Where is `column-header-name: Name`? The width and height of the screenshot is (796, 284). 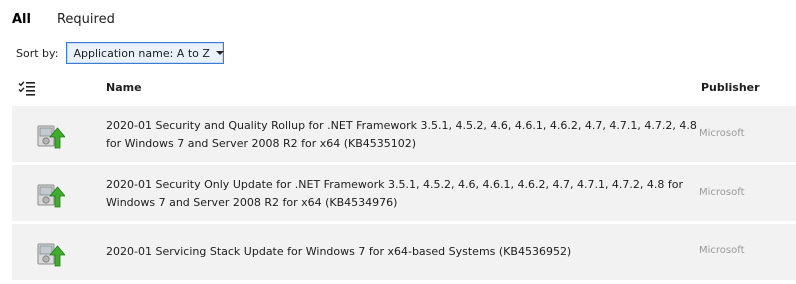
column-header-name: Name is located at coordinates (124, 87).